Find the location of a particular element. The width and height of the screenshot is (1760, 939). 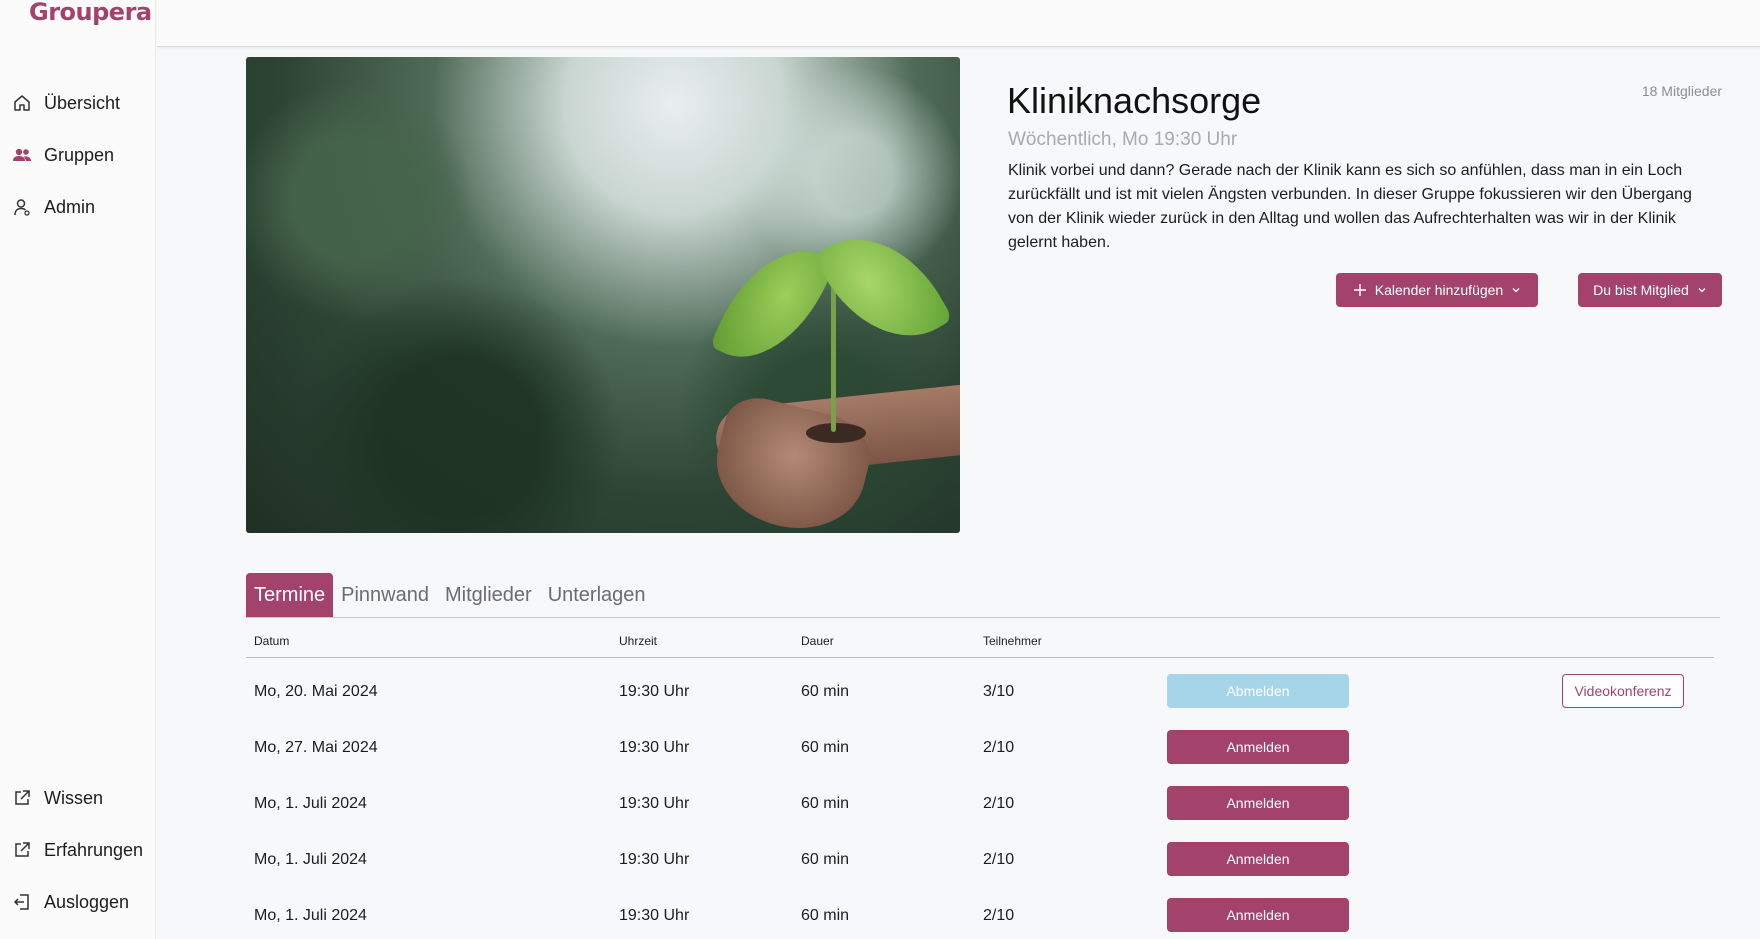

tab-bar: Termine Pinnwand Mitglieder Unterlagen is located at coordinates (450, 595).